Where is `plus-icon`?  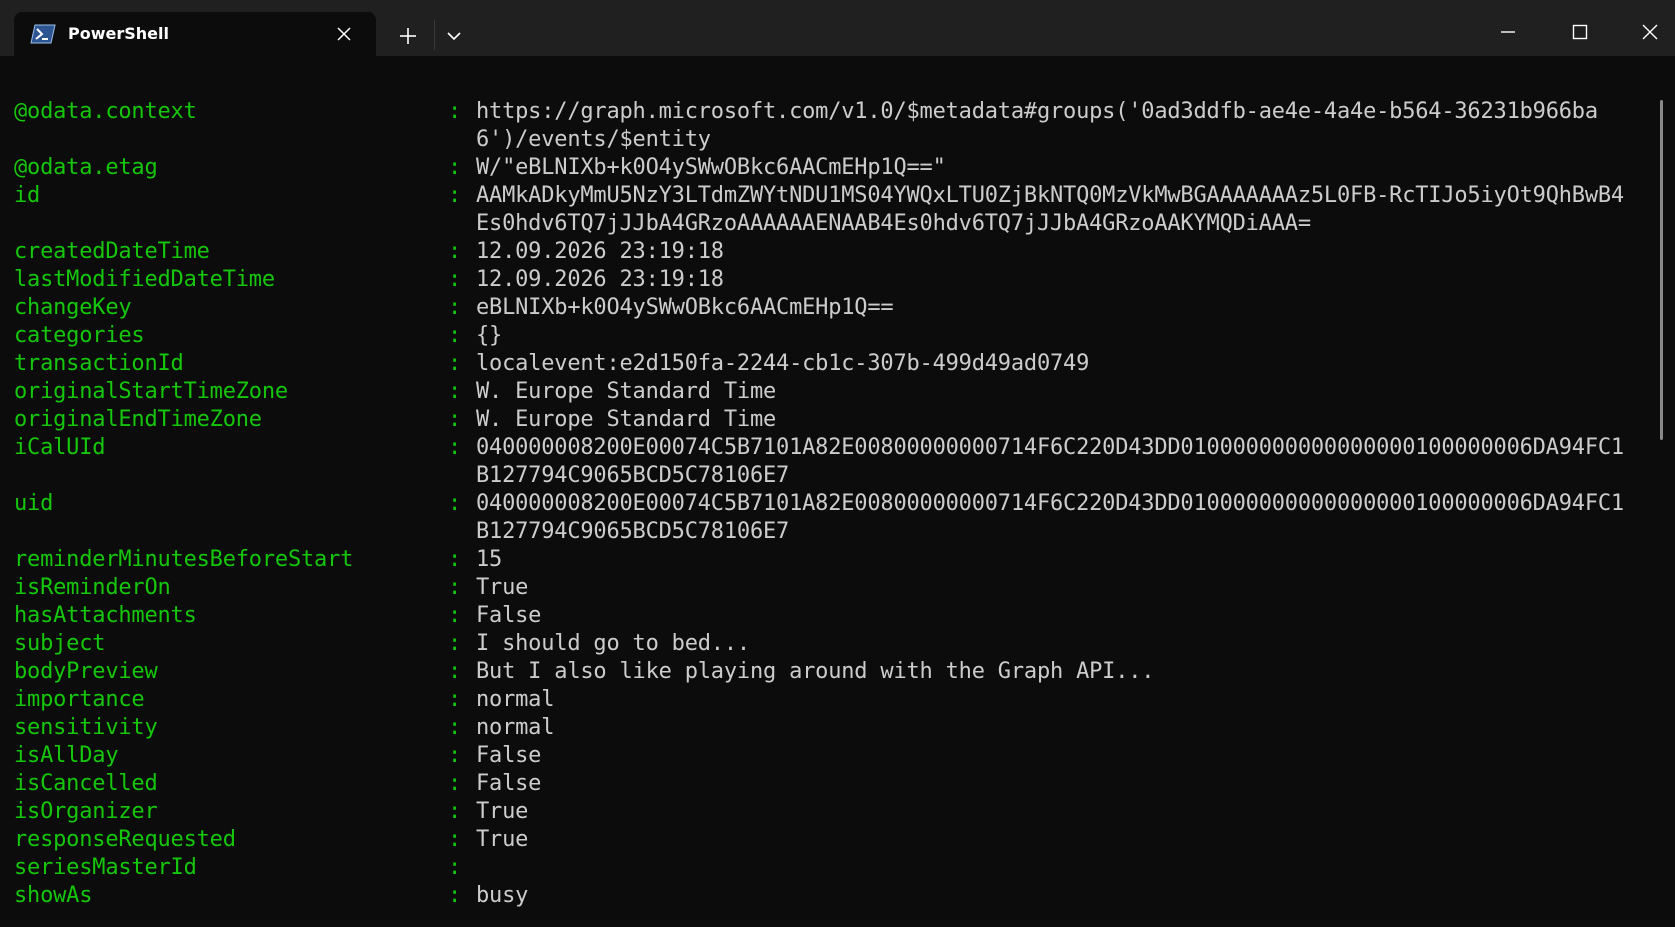 plus-icon is located at coordinates (408, 36).